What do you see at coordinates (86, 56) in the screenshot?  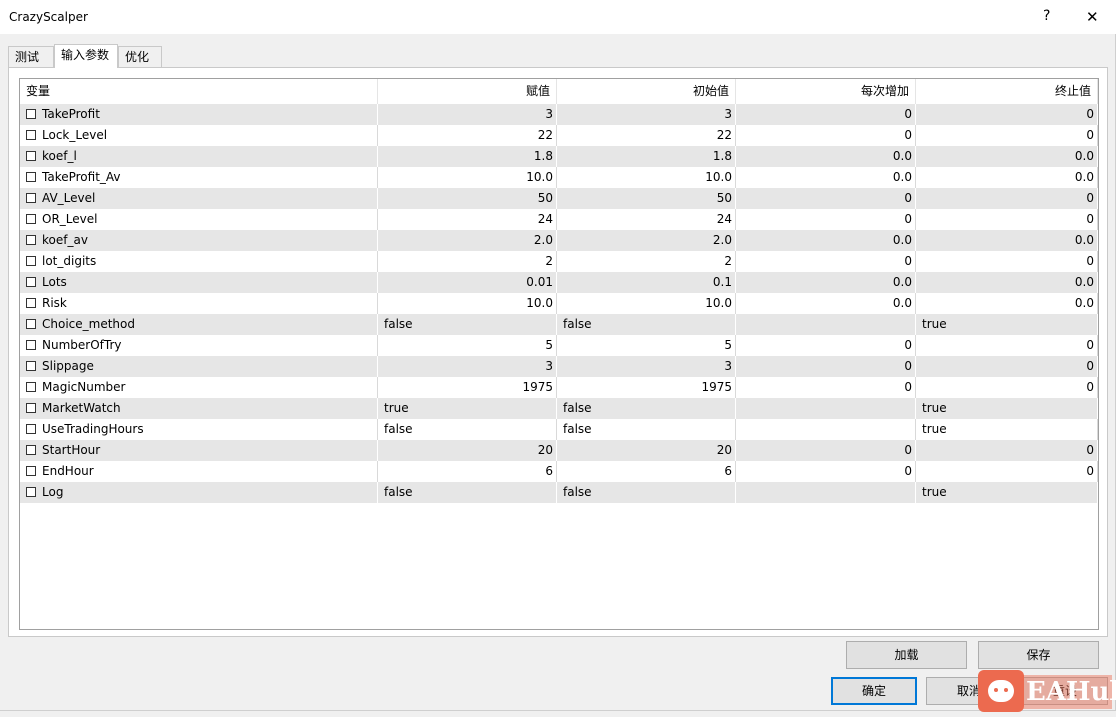 I see `tab-inputs: 输入参数` at bounding box center [86, 56].